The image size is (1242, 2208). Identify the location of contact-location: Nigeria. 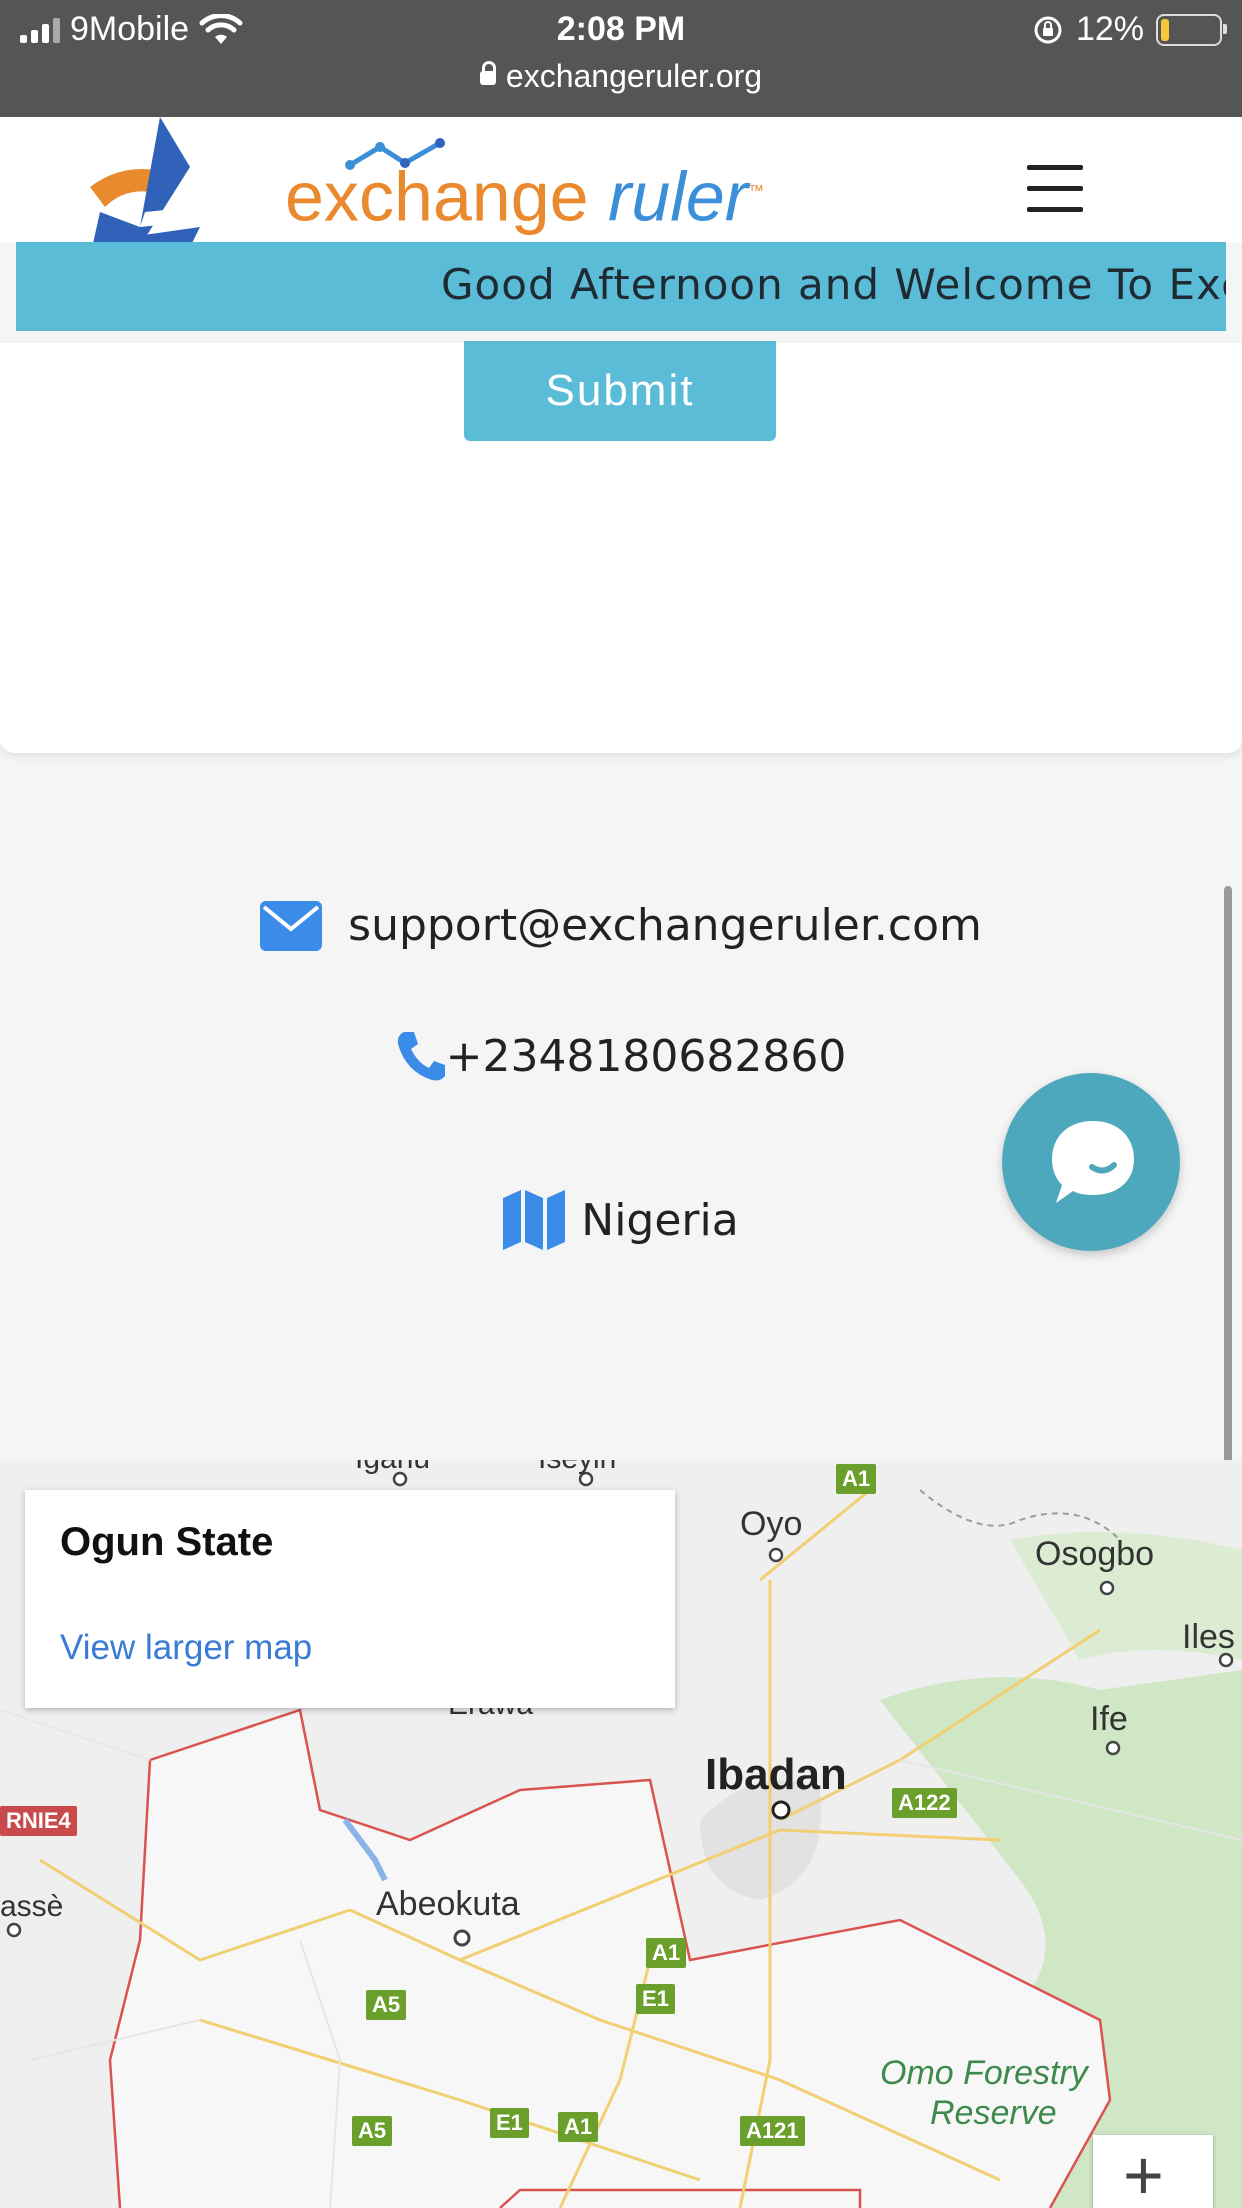
(660, 1220).